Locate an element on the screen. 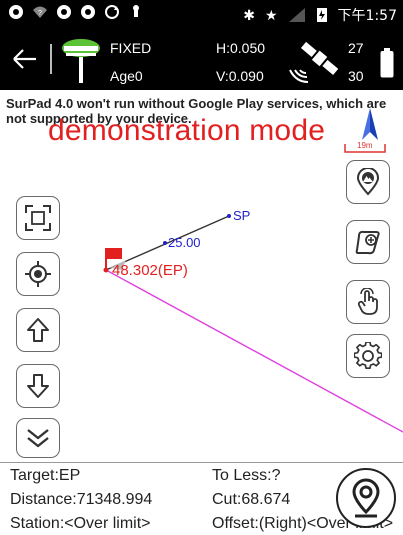 This screenshot has width=403, height=535. center-location-button is located at coordinates (38, 274).